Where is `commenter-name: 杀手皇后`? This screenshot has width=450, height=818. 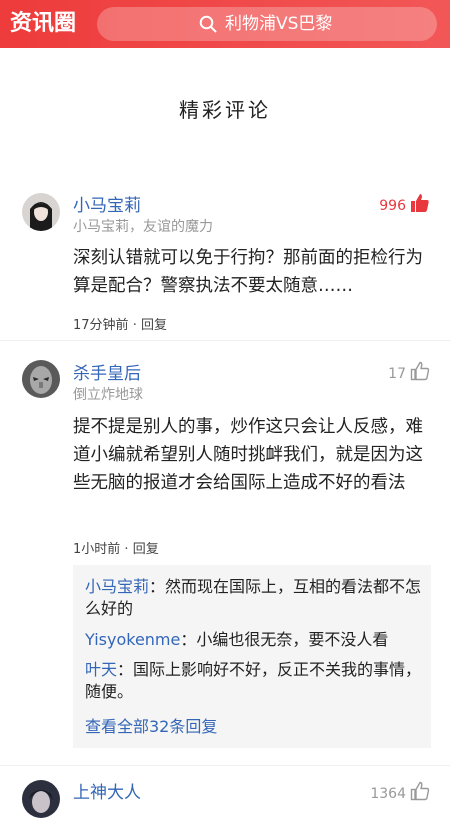
commenter-name: 杀手皇后 is located at coordinates (107, 371).